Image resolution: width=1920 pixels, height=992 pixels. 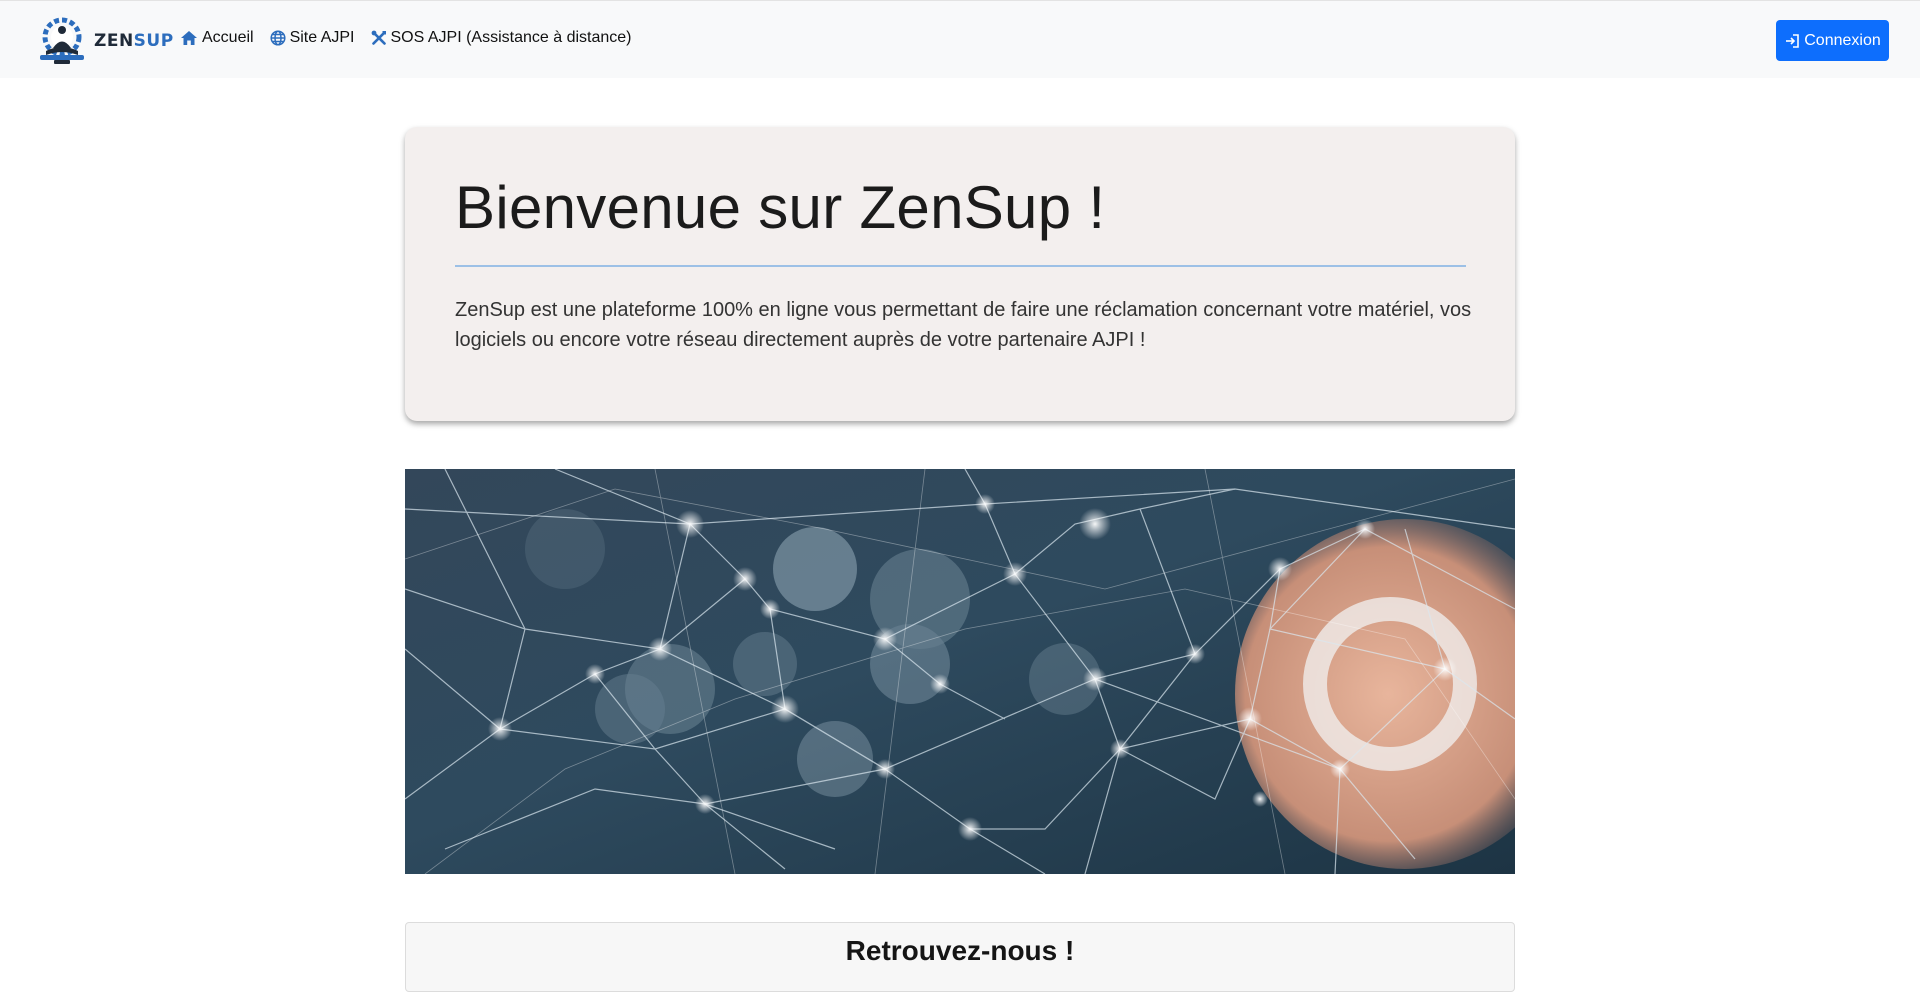 I want to click on login-button: Connexion, so click(x=1832, y=40).